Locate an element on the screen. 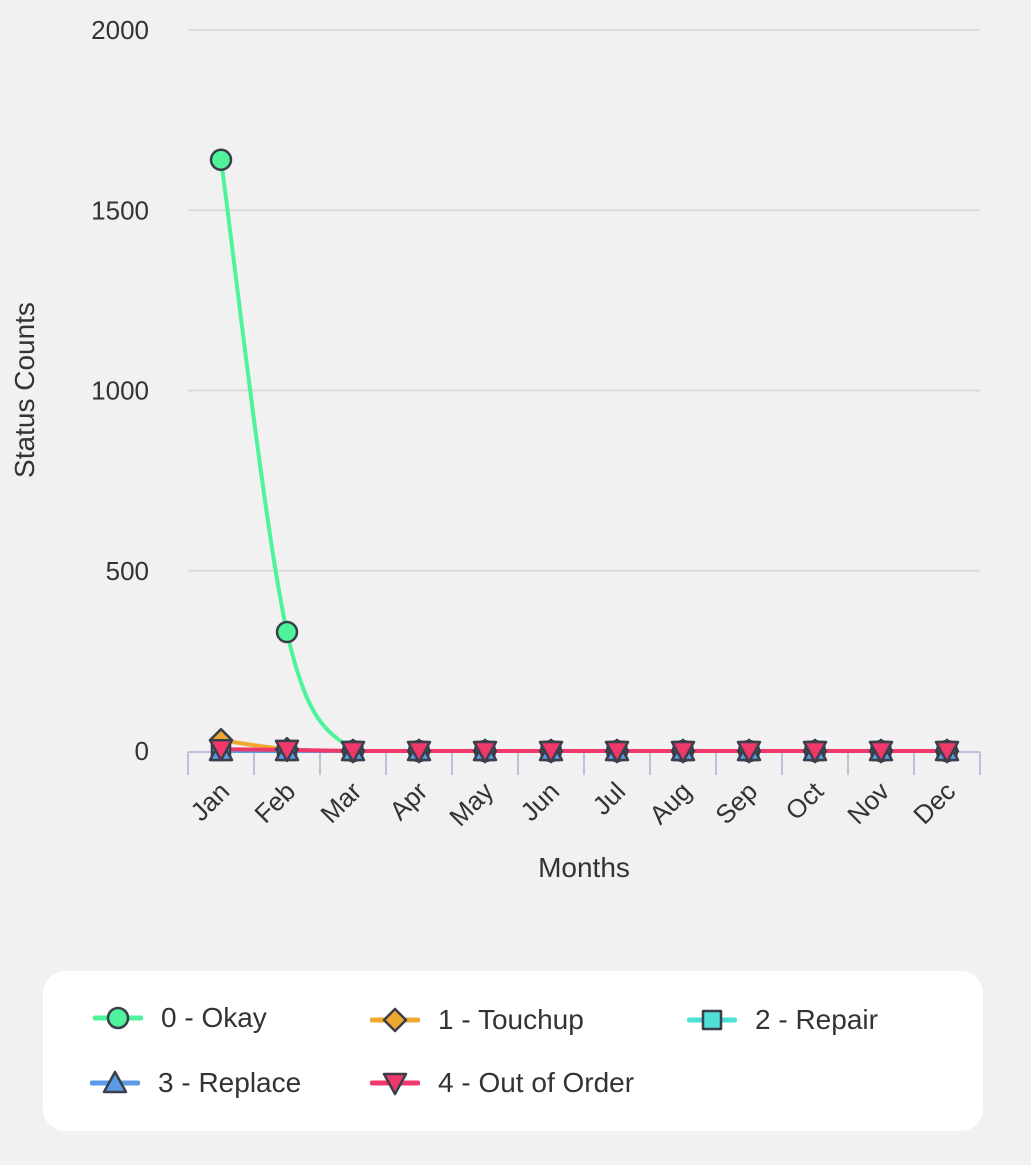 The width and height of the screenshot is (1031, 1165). legend-label-touchup: 1 - Touchup is located at coordinates (511, 1019).